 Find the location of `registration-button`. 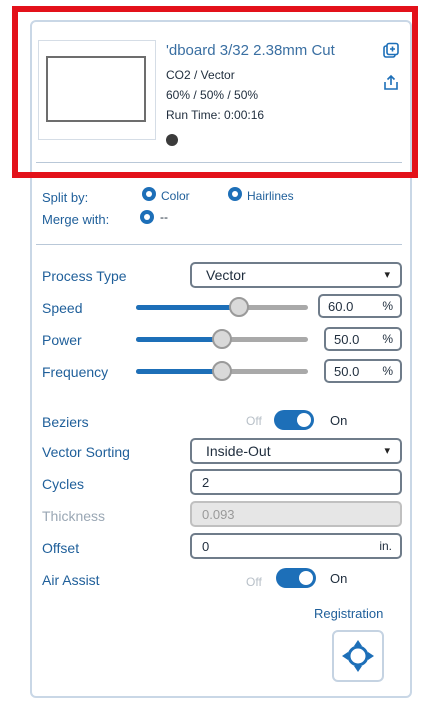

registration-button is located at coordinates (358, 656).